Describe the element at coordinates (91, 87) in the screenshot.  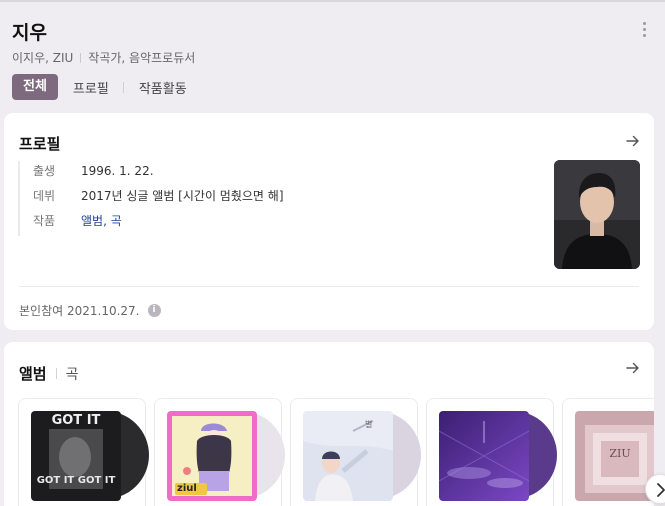
I see `tab-profile: 프로필` at that location.